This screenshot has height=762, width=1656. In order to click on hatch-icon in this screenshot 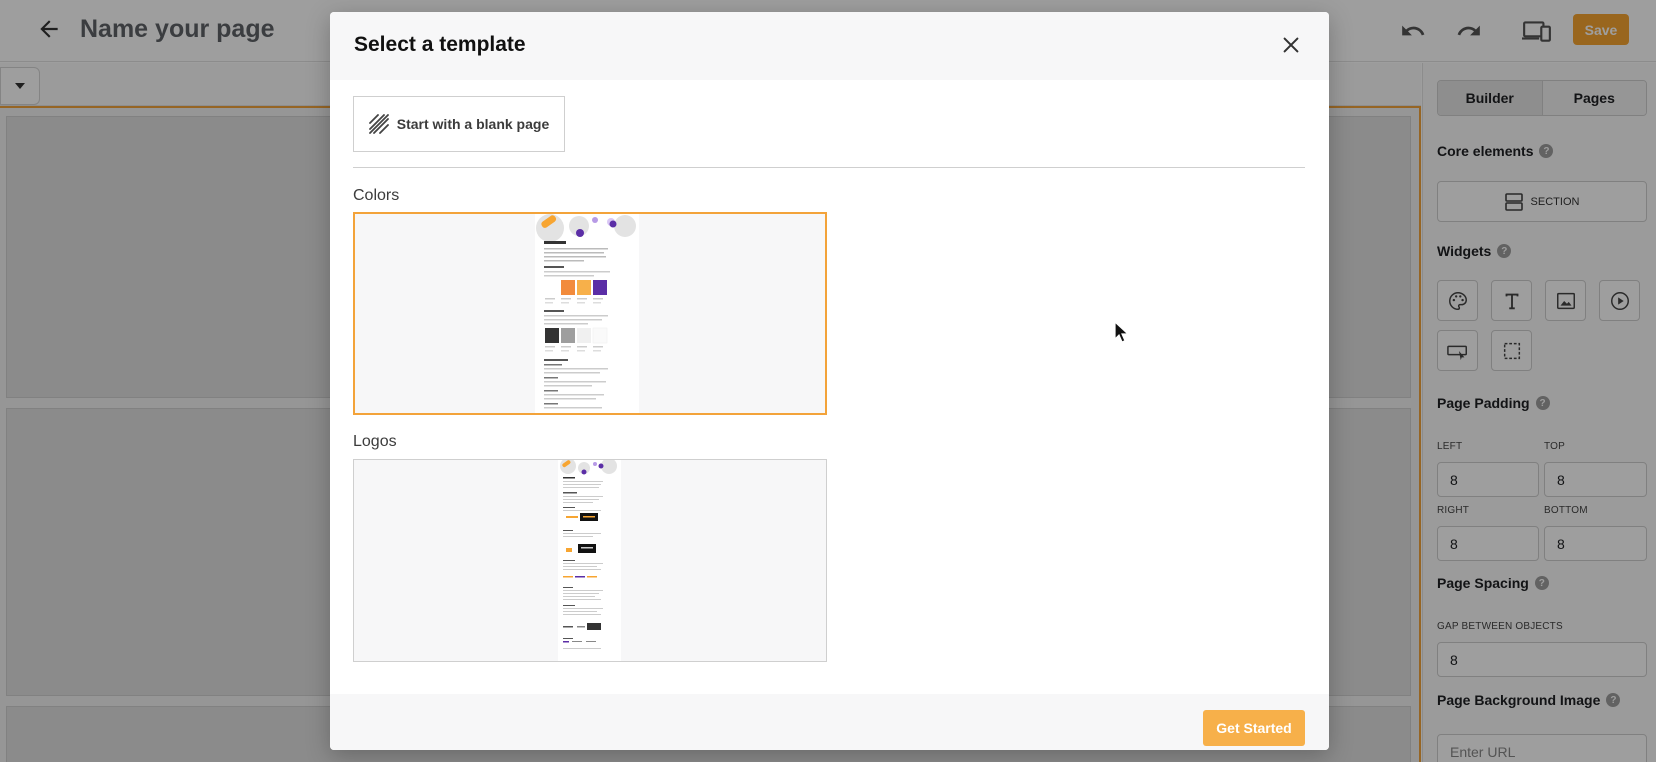, I will do `click(378, 124)`.